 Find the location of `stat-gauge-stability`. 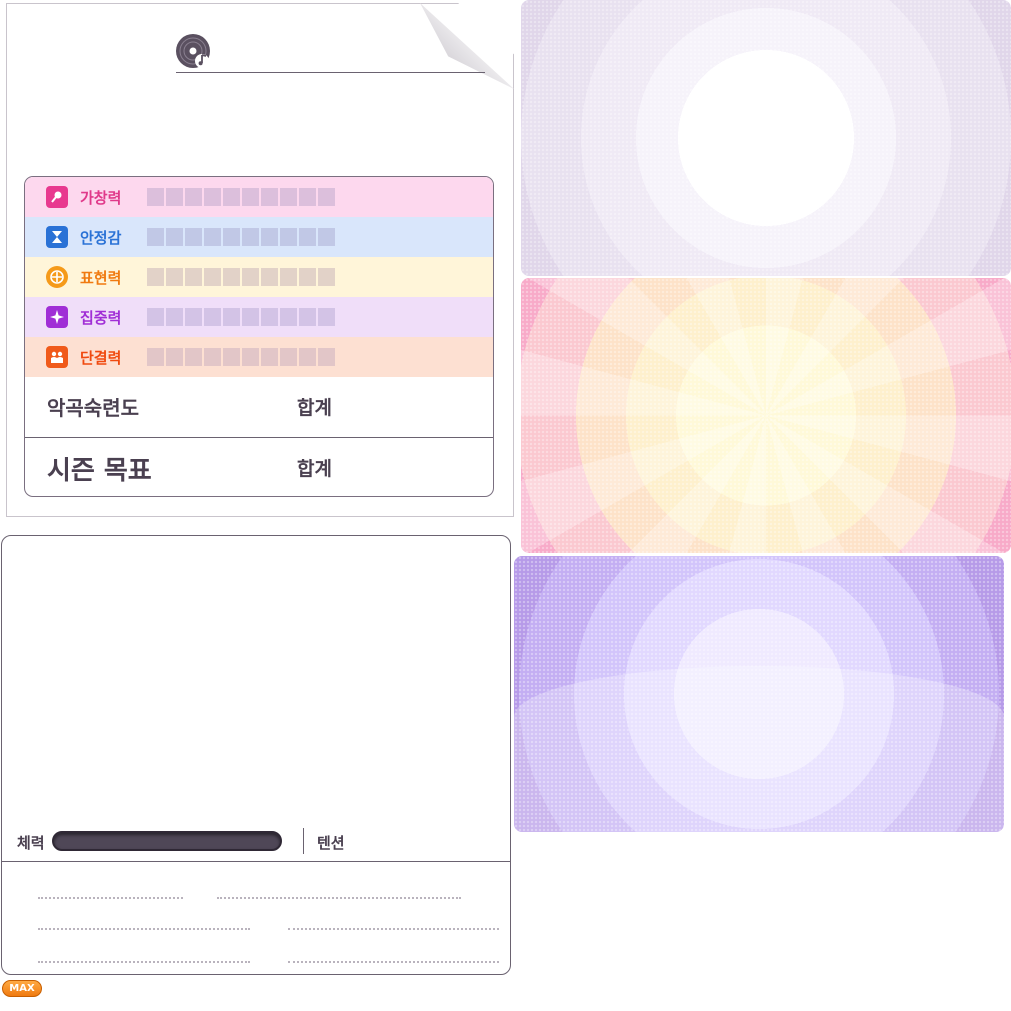

stat-gauge-stability is located at coordinates (241, 237).